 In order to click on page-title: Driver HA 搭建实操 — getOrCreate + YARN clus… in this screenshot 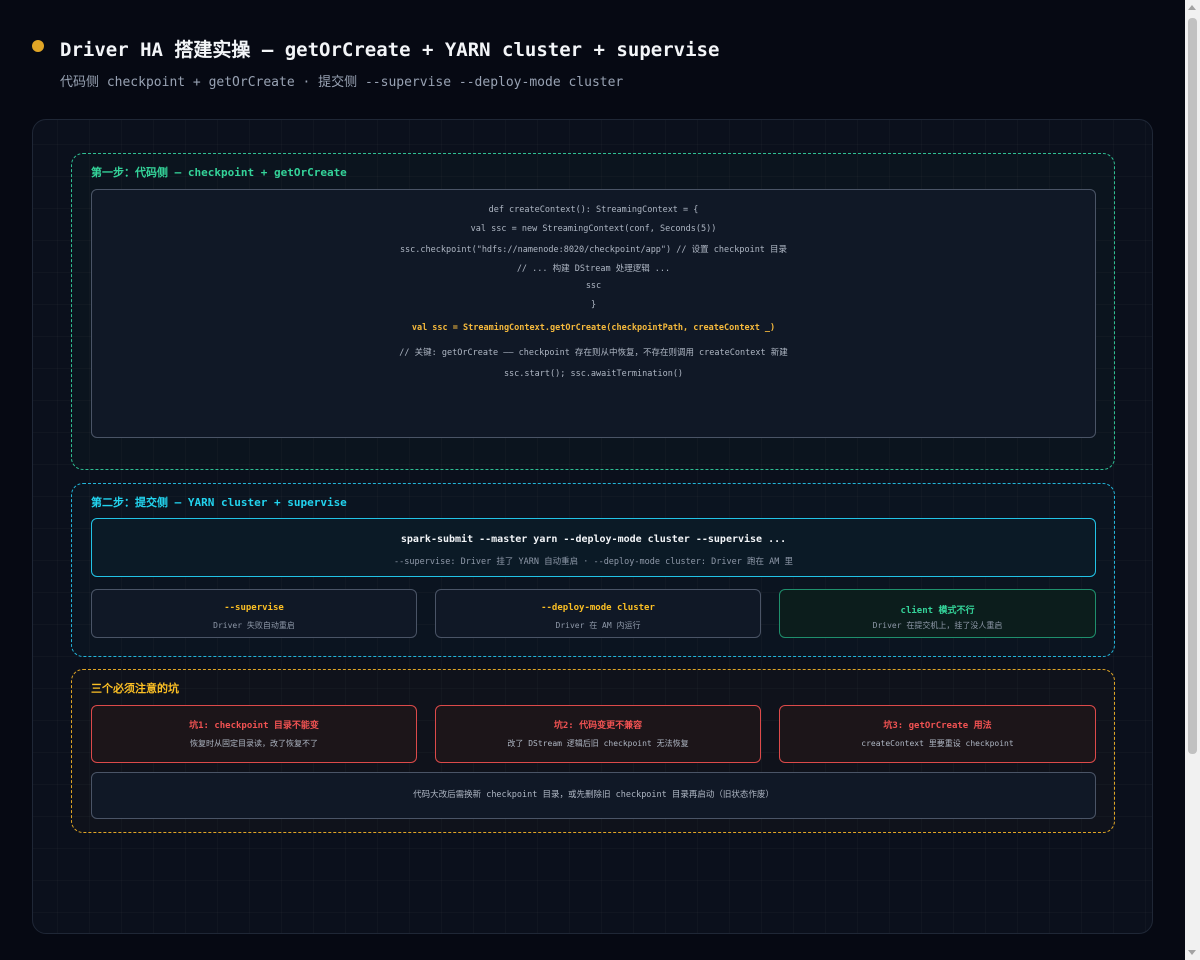, I will do `click(390, 50)`.